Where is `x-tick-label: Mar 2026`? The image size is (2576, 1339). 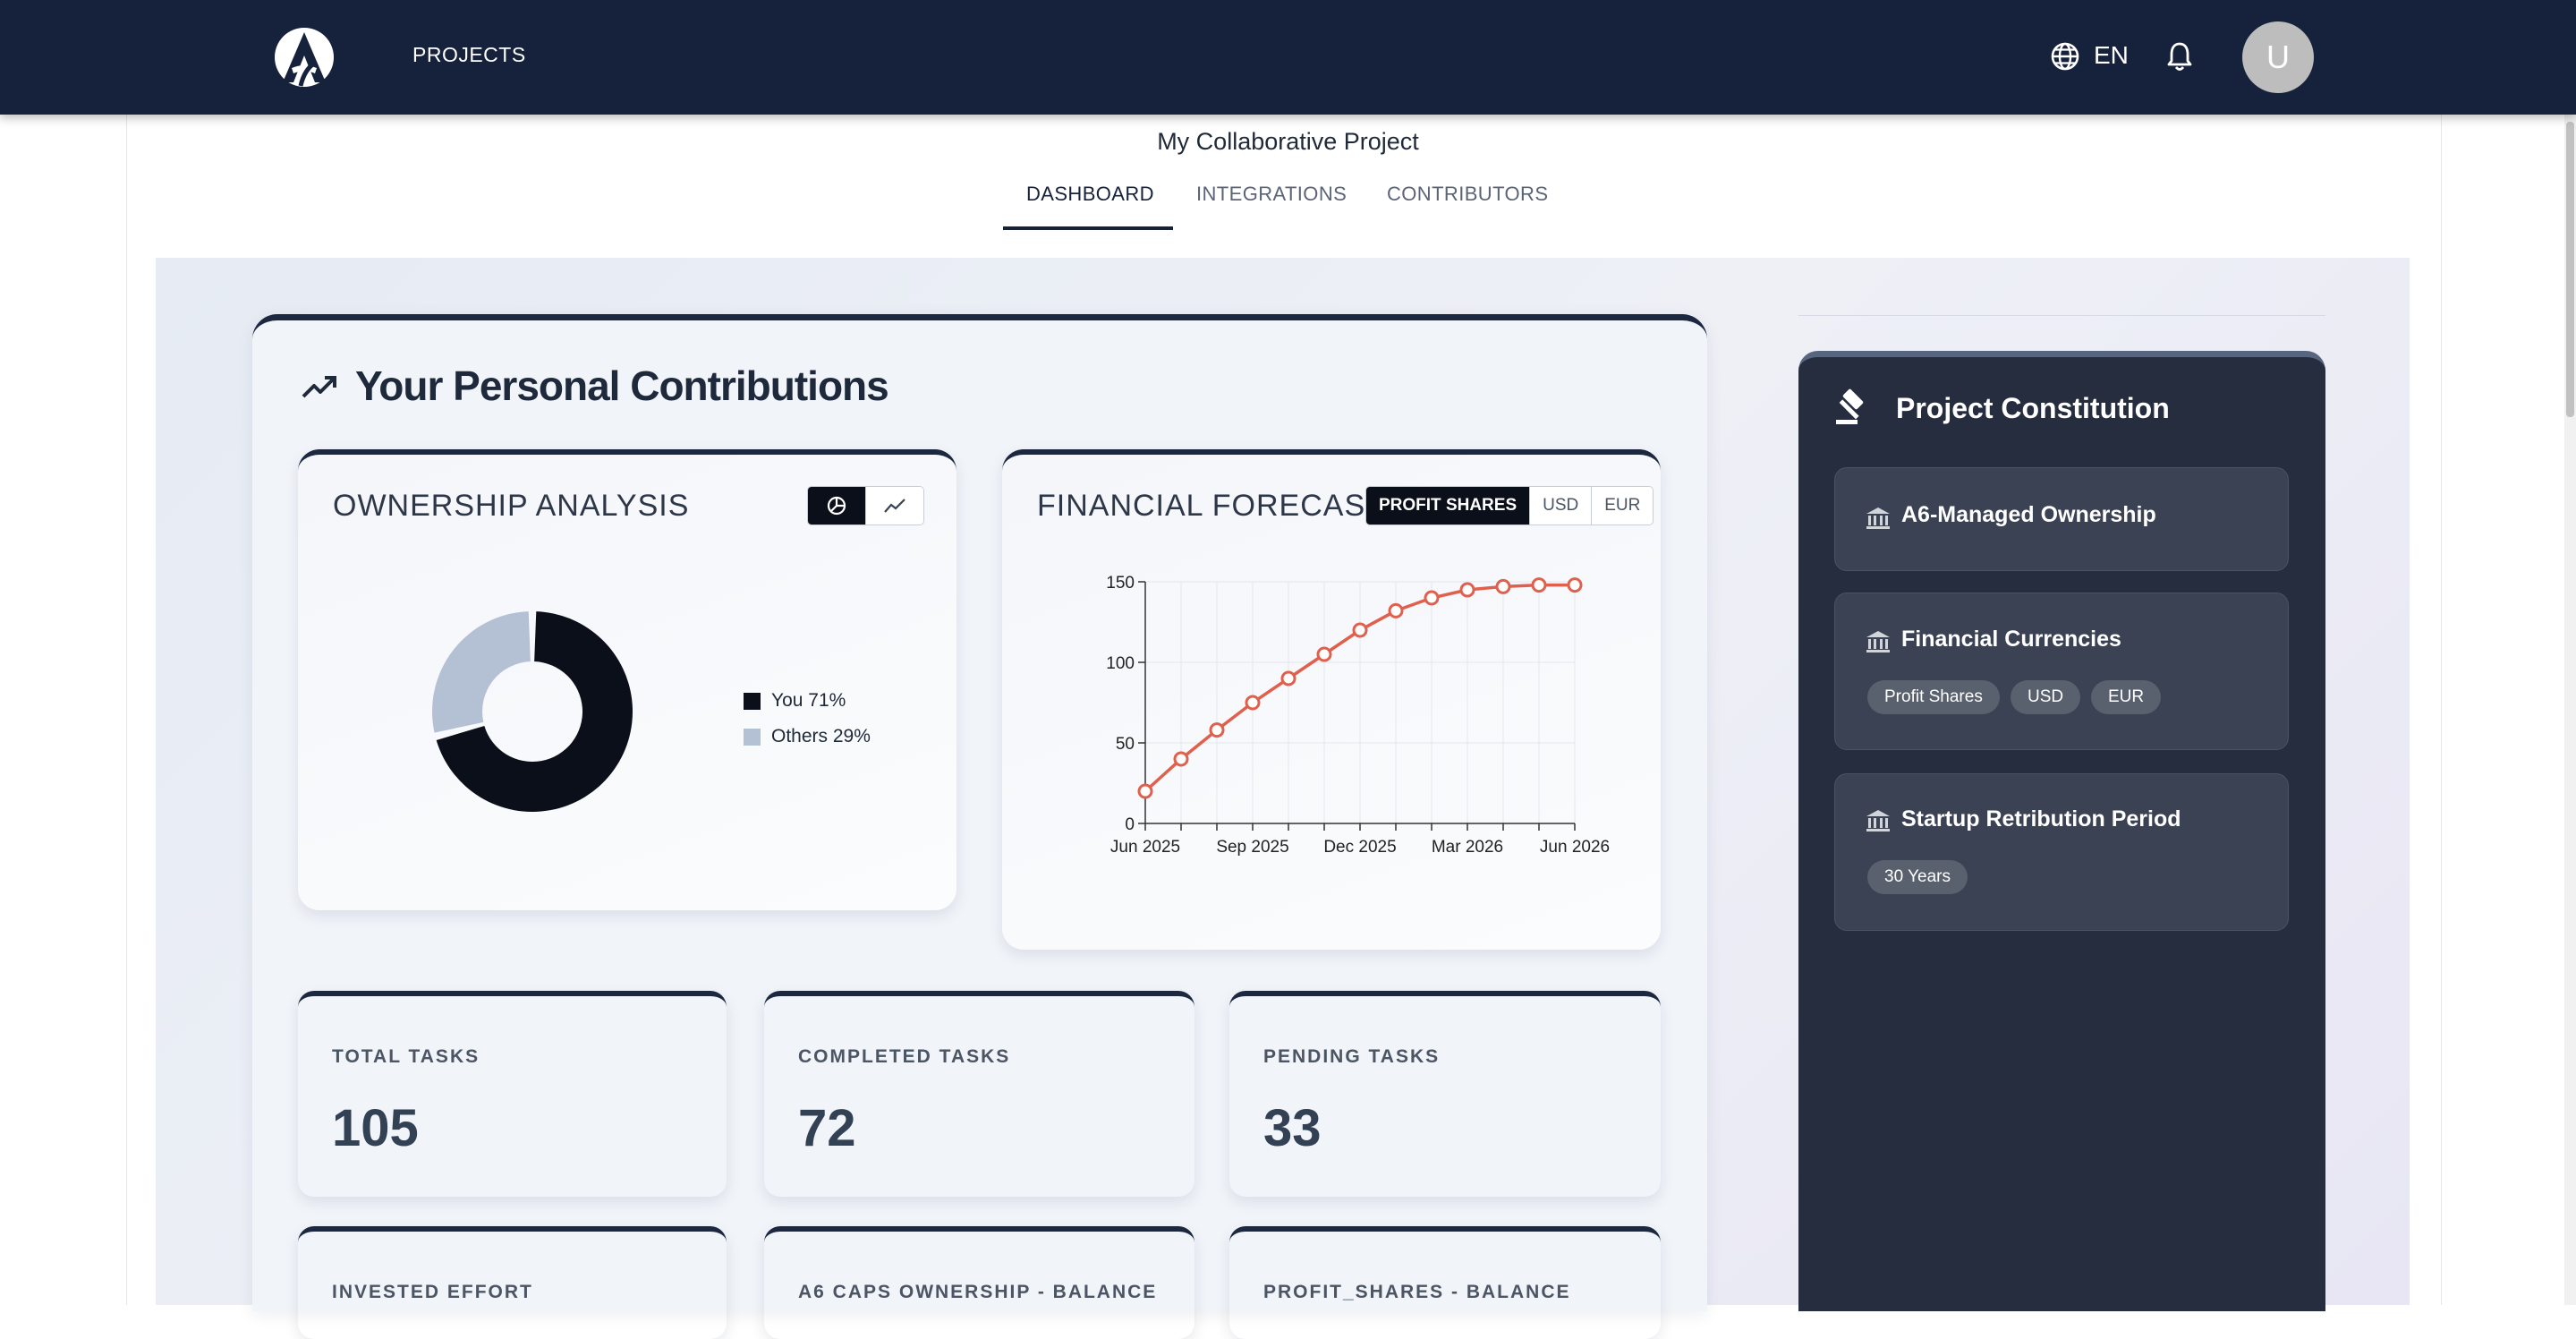 x-tick-label: Mar 2026 is located at coordinates (1467, 847).